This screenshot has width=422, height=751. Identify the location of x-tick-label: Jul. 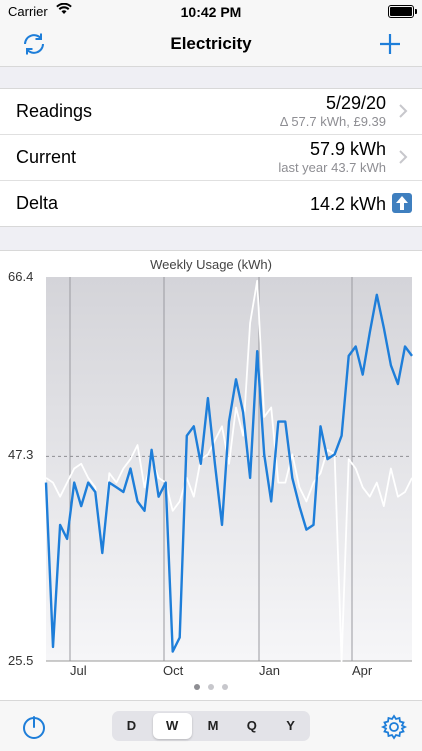
(78, 670).